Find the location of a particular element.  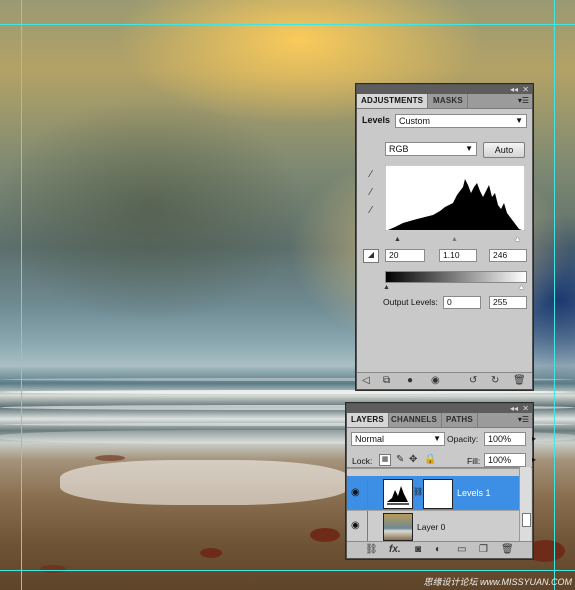

input-gamma-field: 1.10 is located at coordinates (458, 255).